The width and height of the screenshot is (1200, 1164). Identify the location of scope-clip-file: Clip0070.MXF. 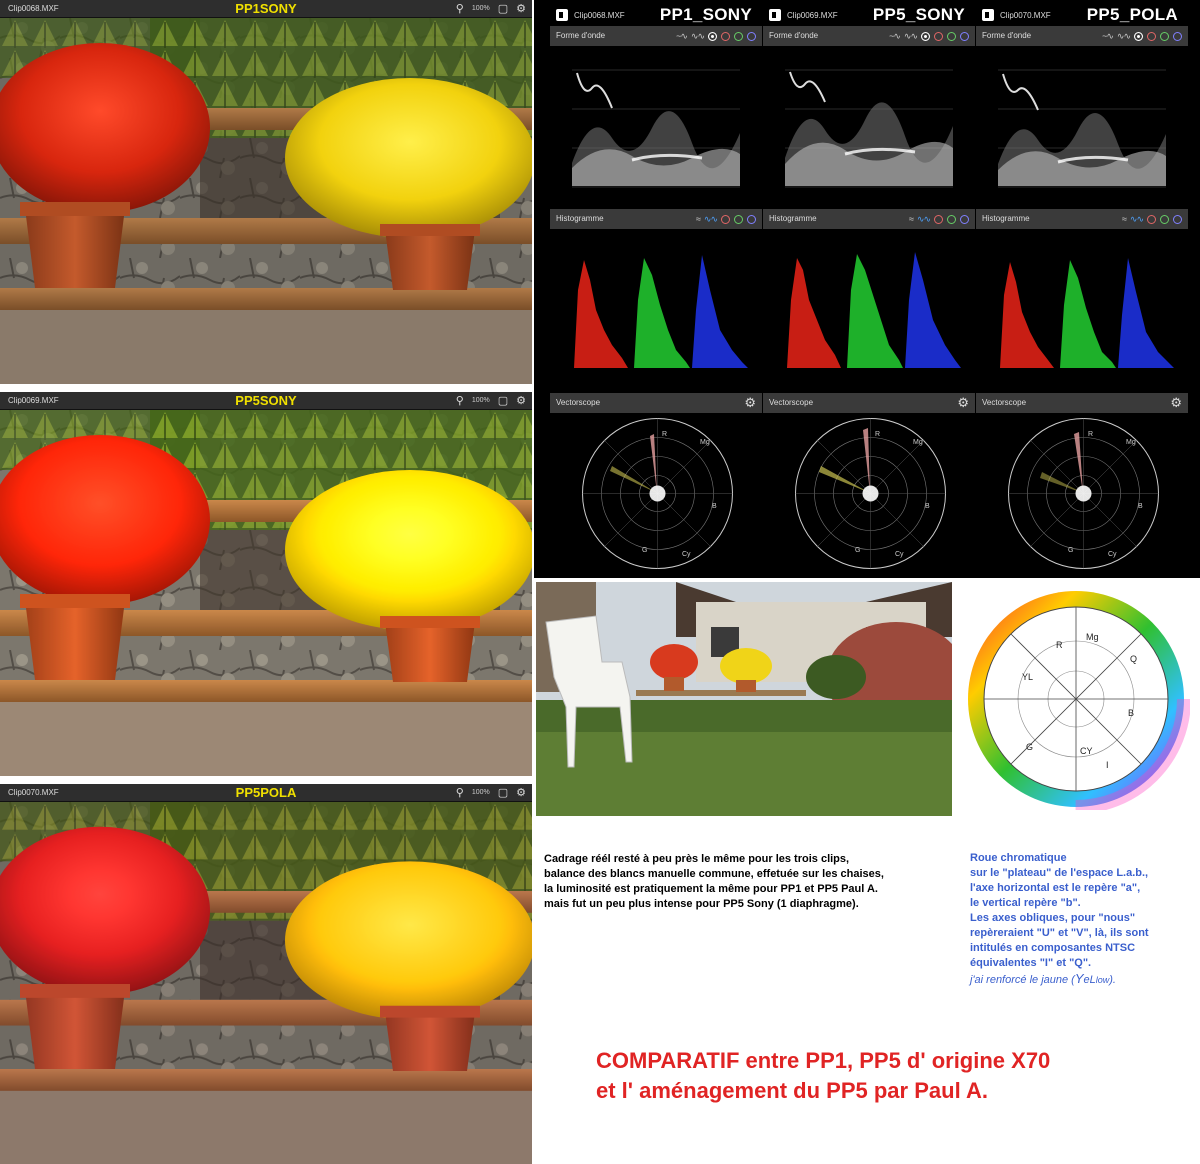
(1025, 15).